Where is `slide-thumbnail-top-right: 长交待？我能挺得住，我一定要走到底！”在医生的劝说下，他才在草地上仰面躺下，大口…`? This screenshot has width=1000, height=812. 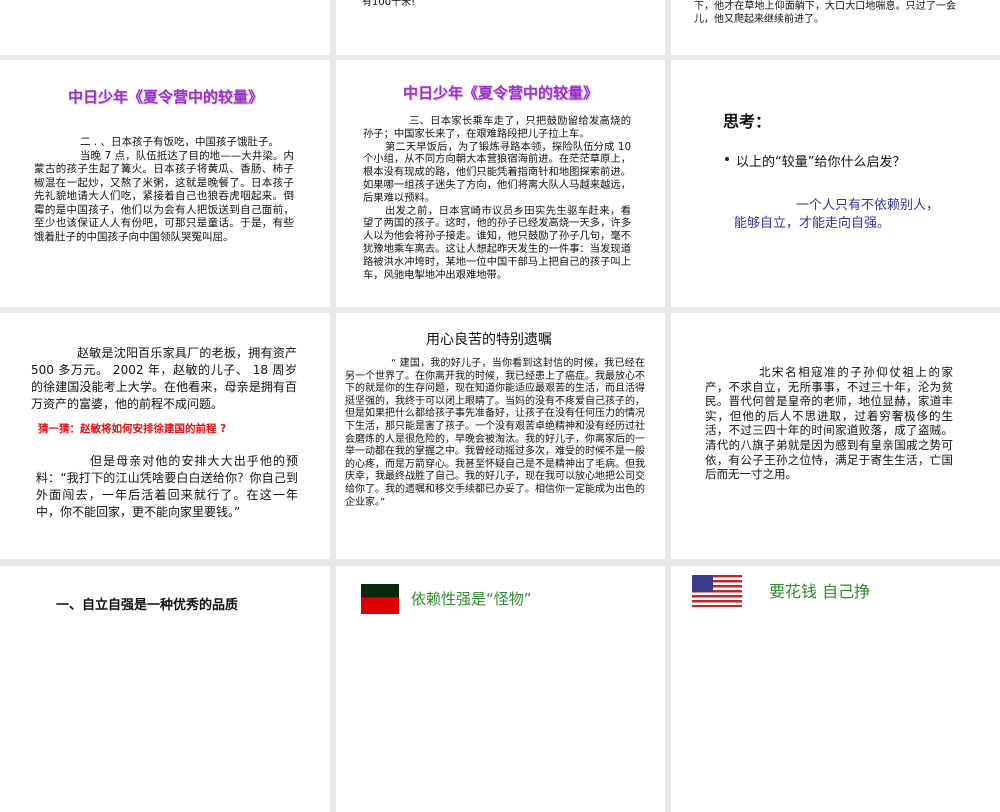 slide-thumbnail-top-right: 长交待？我能挺得住，我一定要走到底！”在医生的劝说下，他才在草地上仰面躺下，大口… is located at coordinates (835, 27).